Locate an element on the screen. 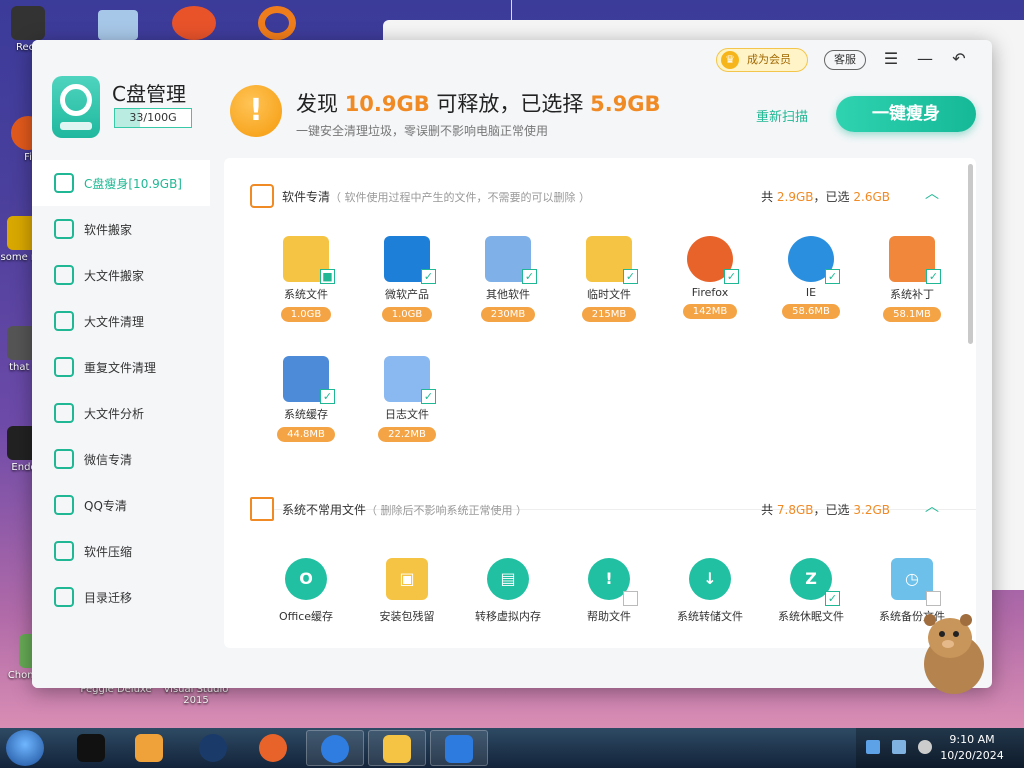 Image resolution: width=1024 pixels, height=768 pixels. one-key-slim-button: 一键瘦身 is located at coordinates (906, 114).